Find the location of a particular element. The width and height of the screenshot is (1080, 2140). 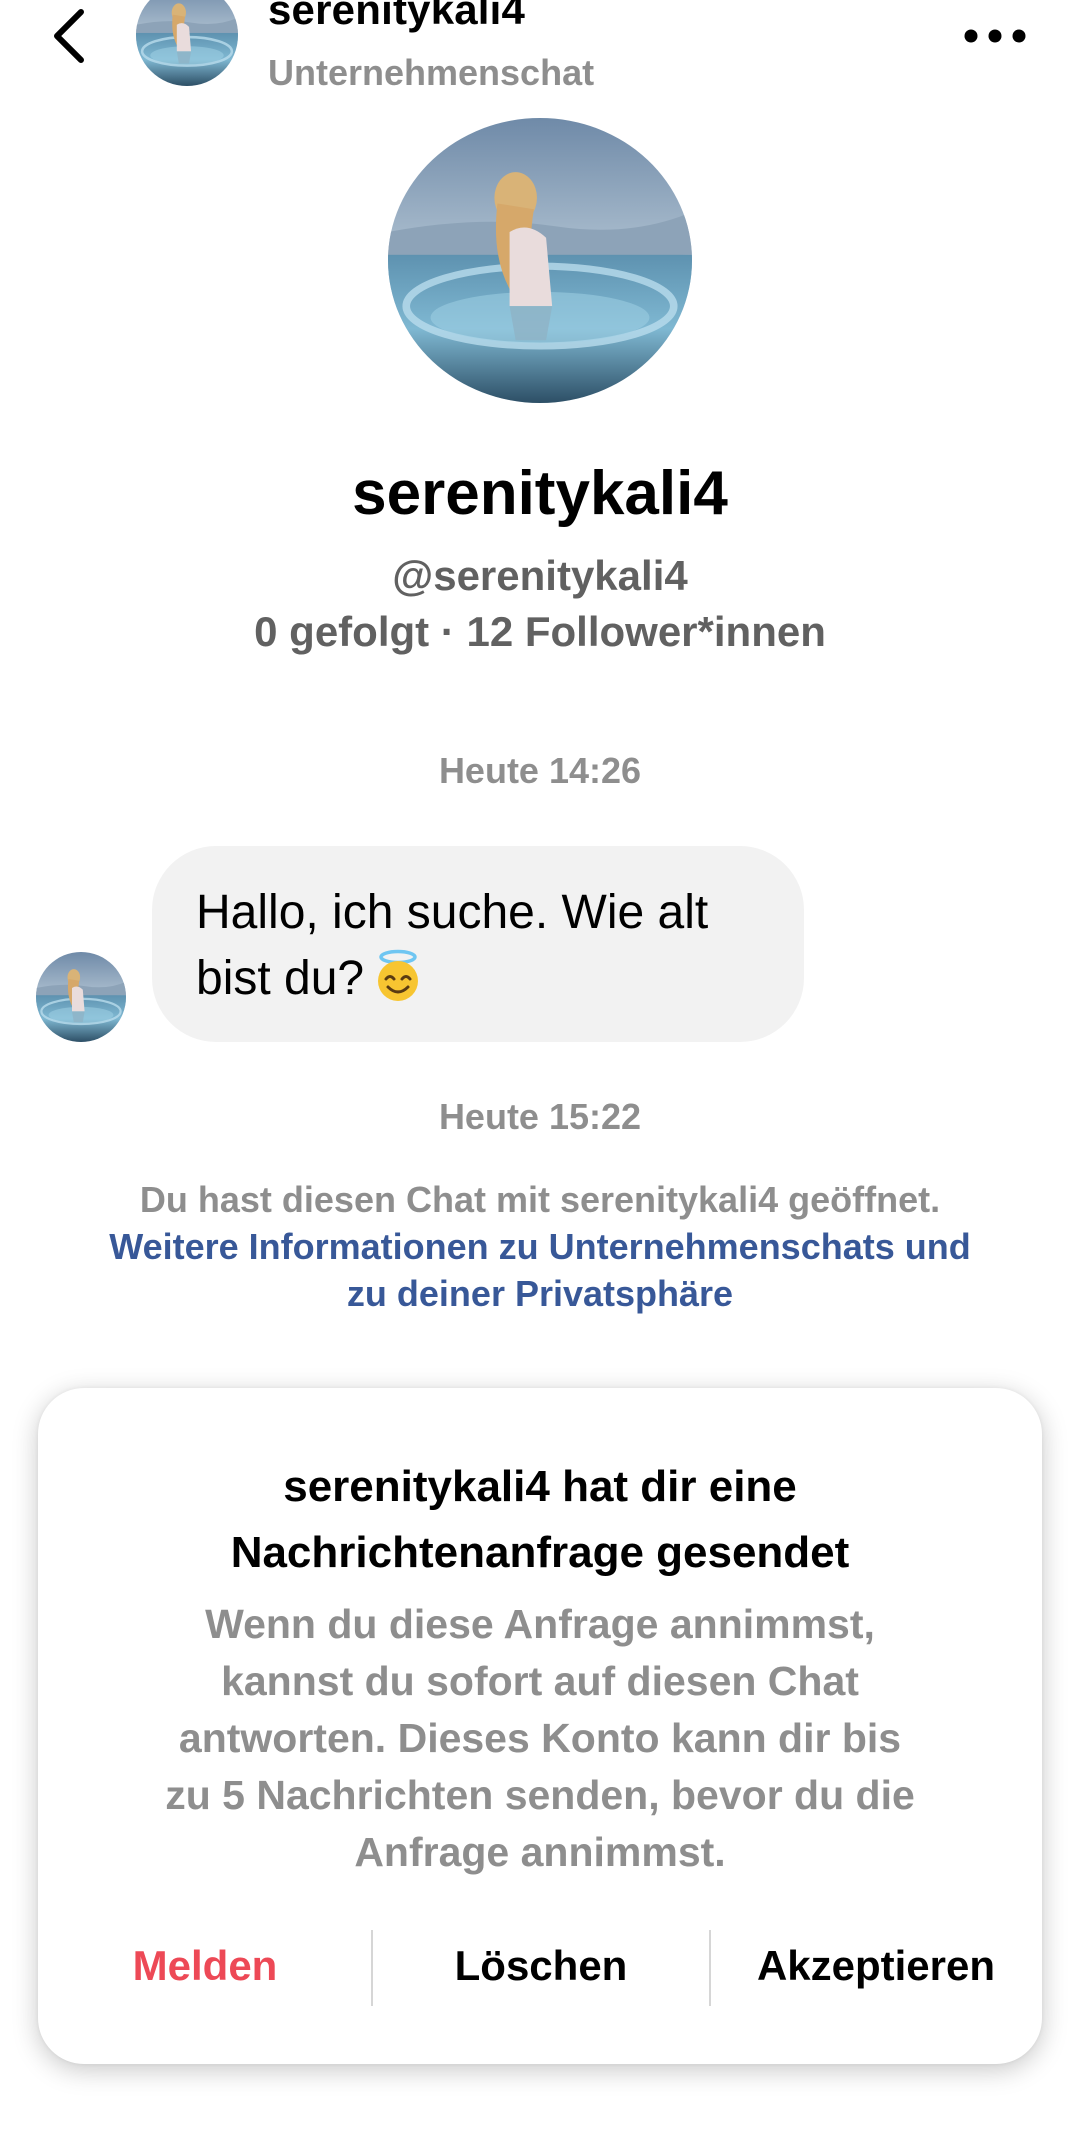

sender-avatar is located at coordinates (81, 997).